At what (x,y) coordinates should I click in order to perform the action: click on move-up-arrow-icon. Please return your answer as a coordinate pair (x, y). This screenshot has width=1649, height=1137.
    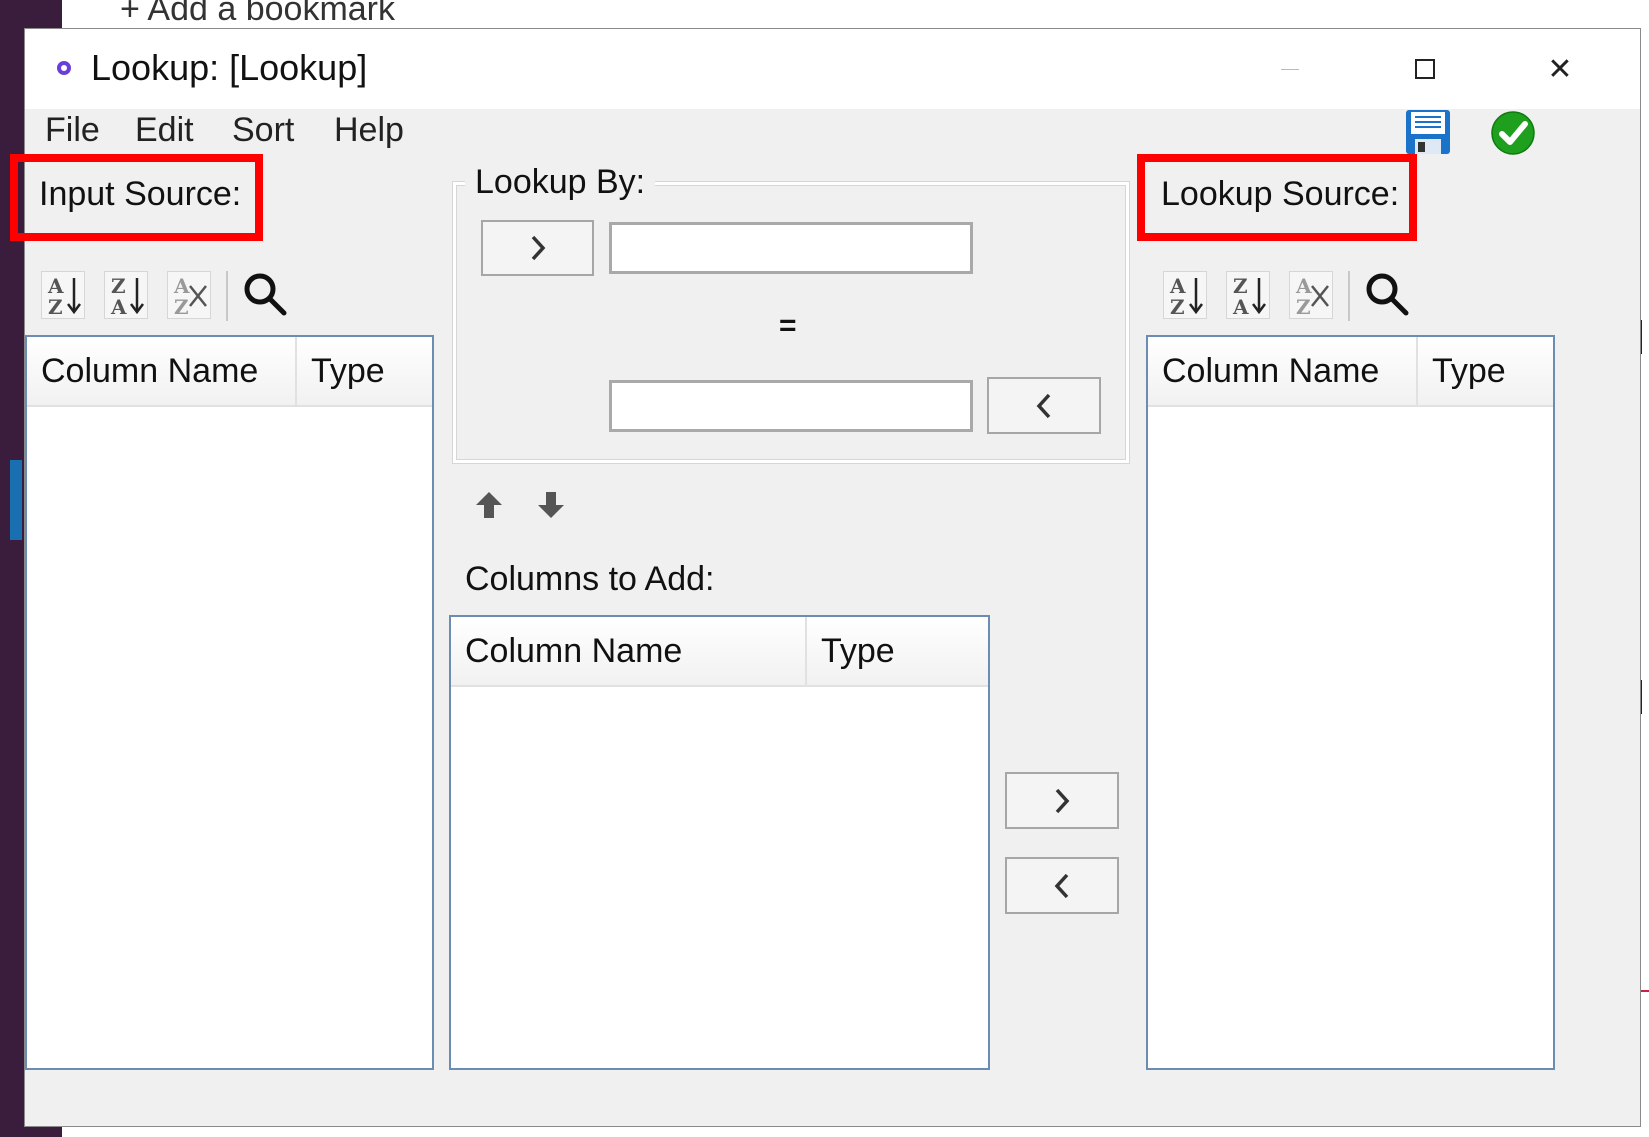
    Looking at the image, I should click on (489, 505).